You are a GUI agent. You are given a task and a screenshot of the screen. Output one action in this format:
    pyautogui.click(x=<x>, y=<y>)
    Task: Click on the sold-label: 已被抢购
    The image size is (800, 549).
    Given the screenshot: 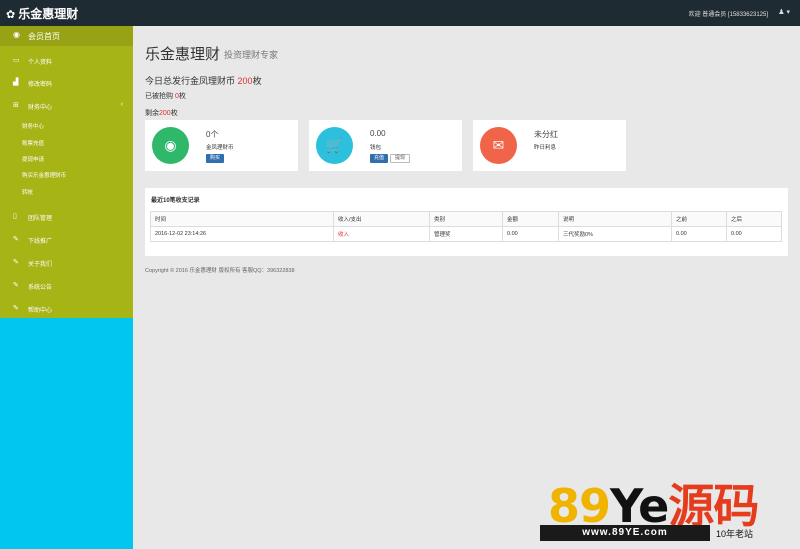 What is the action you would take?
    pyautogui.click(x=159, y=96)
    